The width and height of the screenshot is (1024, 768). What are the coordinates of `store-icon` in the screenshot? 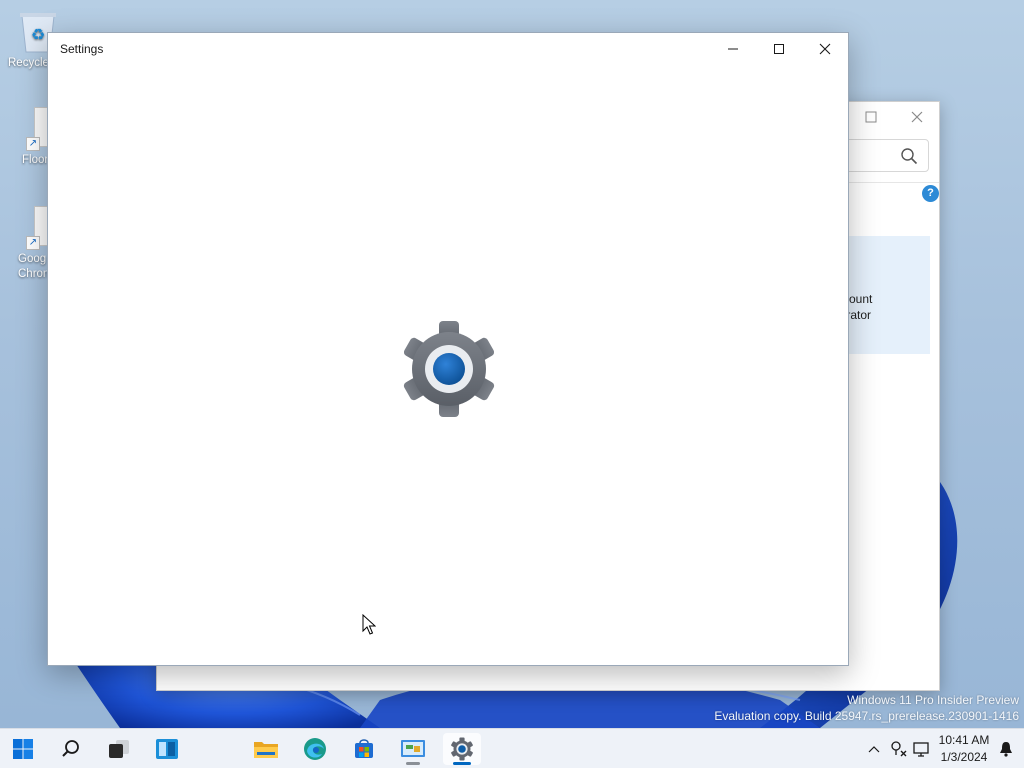 It's located at (364, 748).